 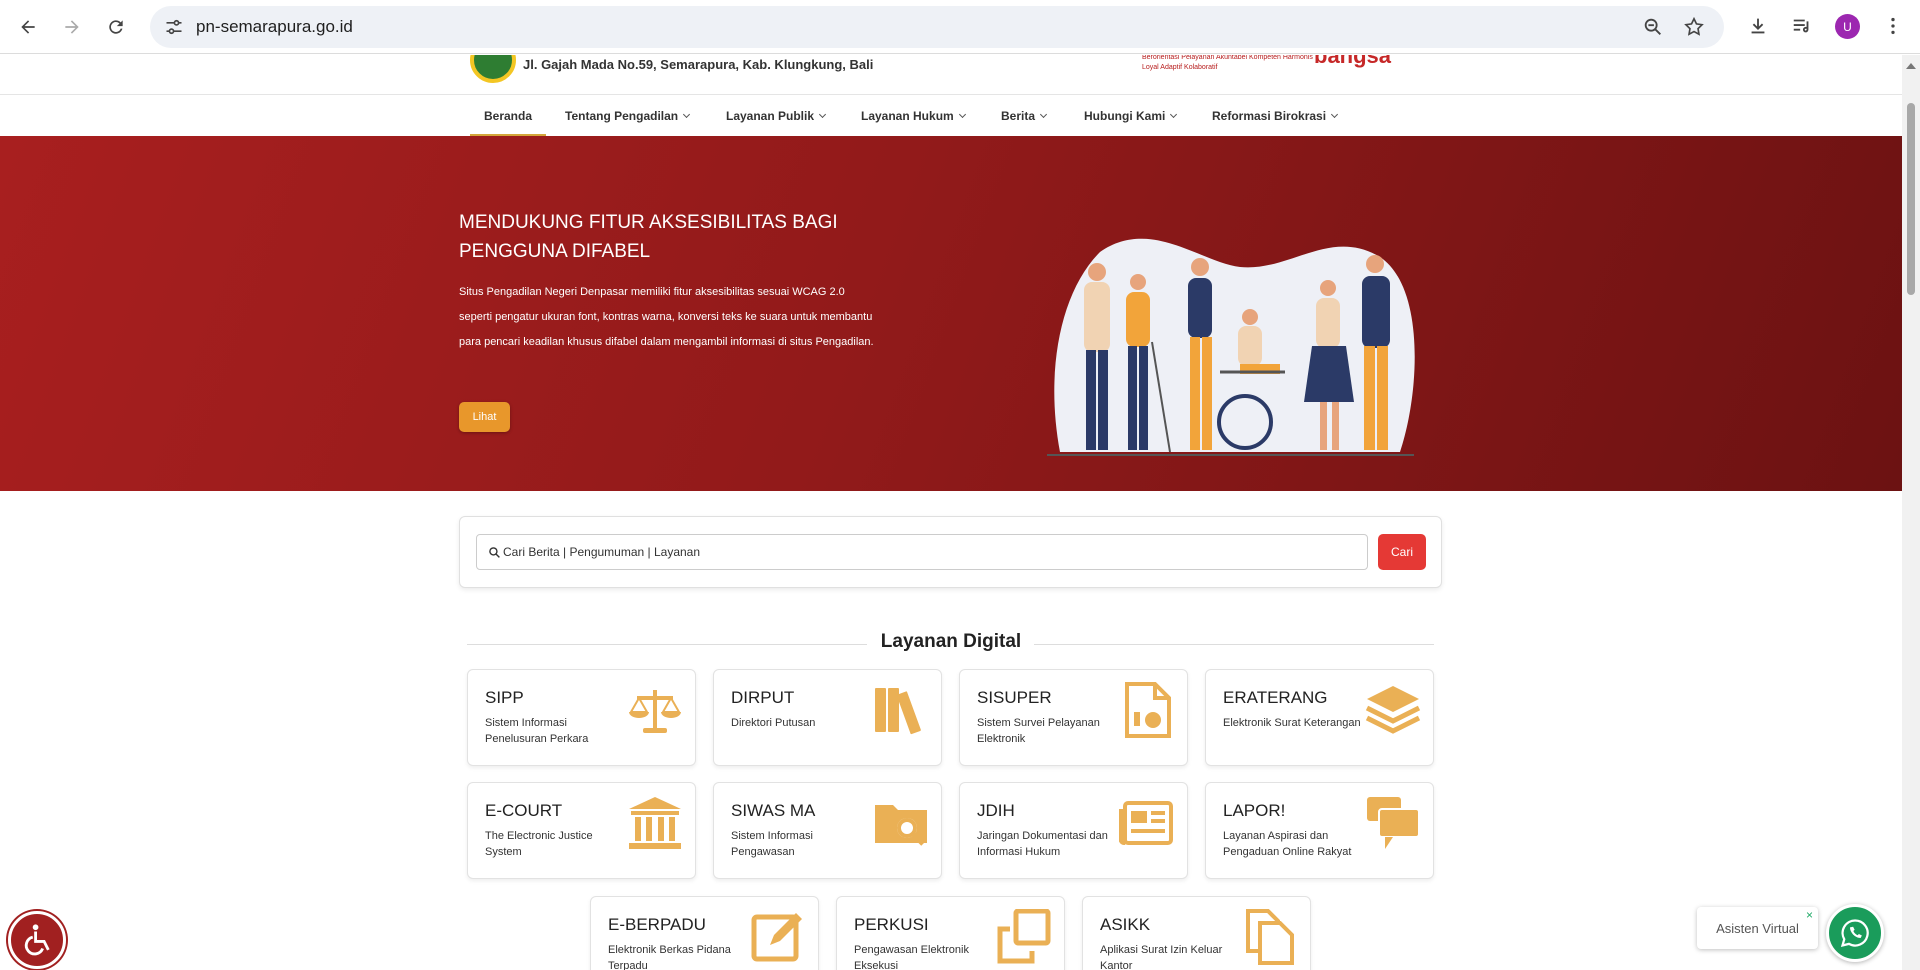 I want to click on service-card-siwas-ma: SIWAS MA Sistem Informasi Pengawasan, so click(x=827, y=830).